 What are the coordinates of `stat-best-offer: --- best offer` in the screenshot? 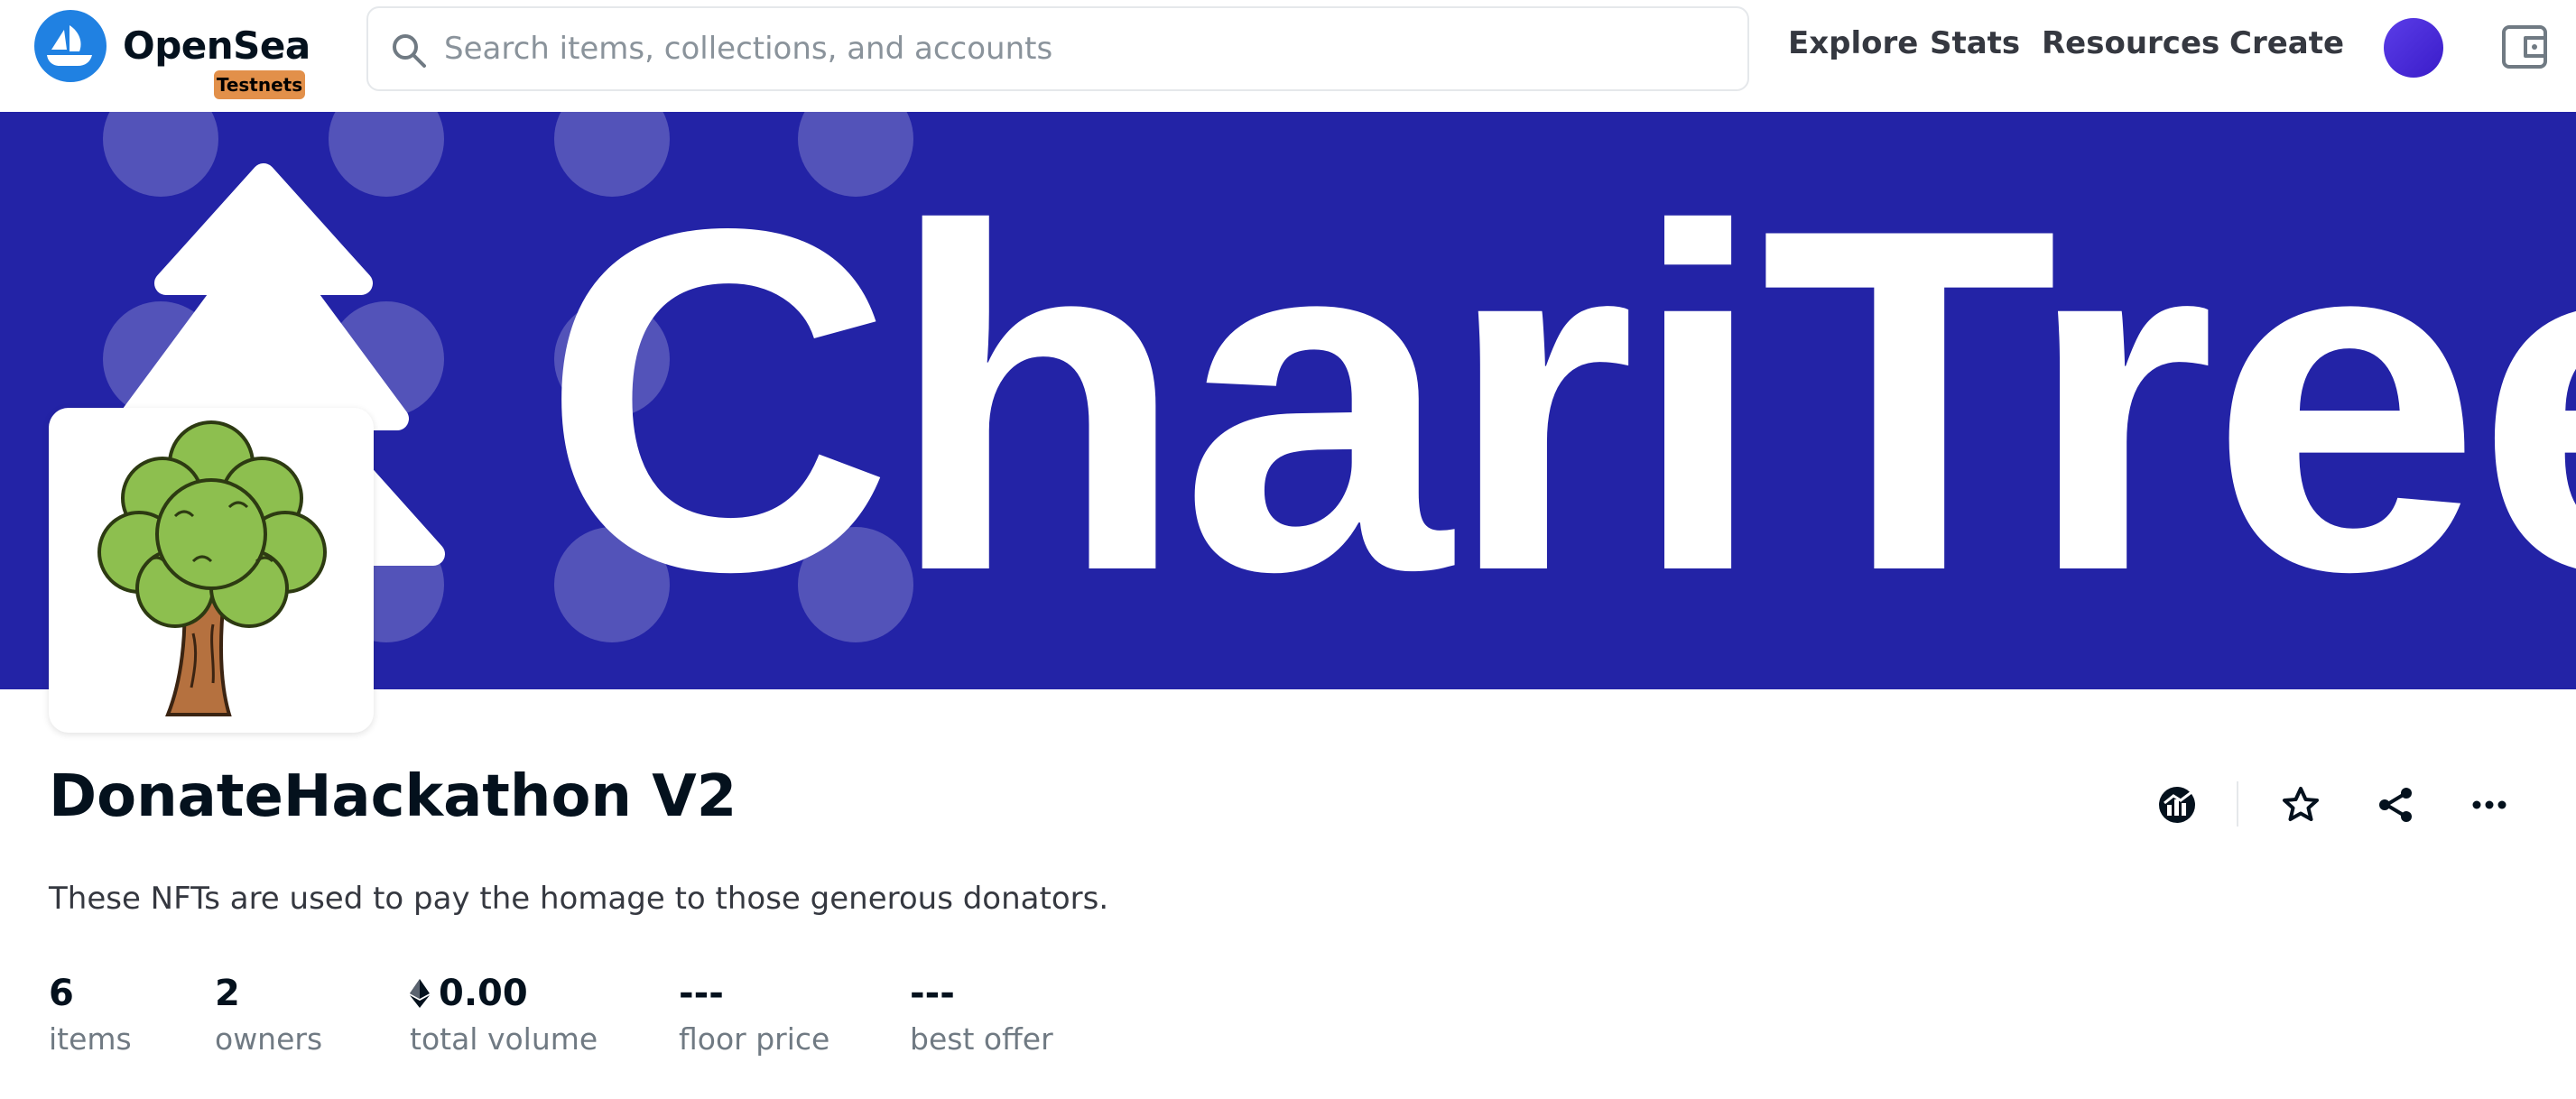 It's located at (982, 1015).